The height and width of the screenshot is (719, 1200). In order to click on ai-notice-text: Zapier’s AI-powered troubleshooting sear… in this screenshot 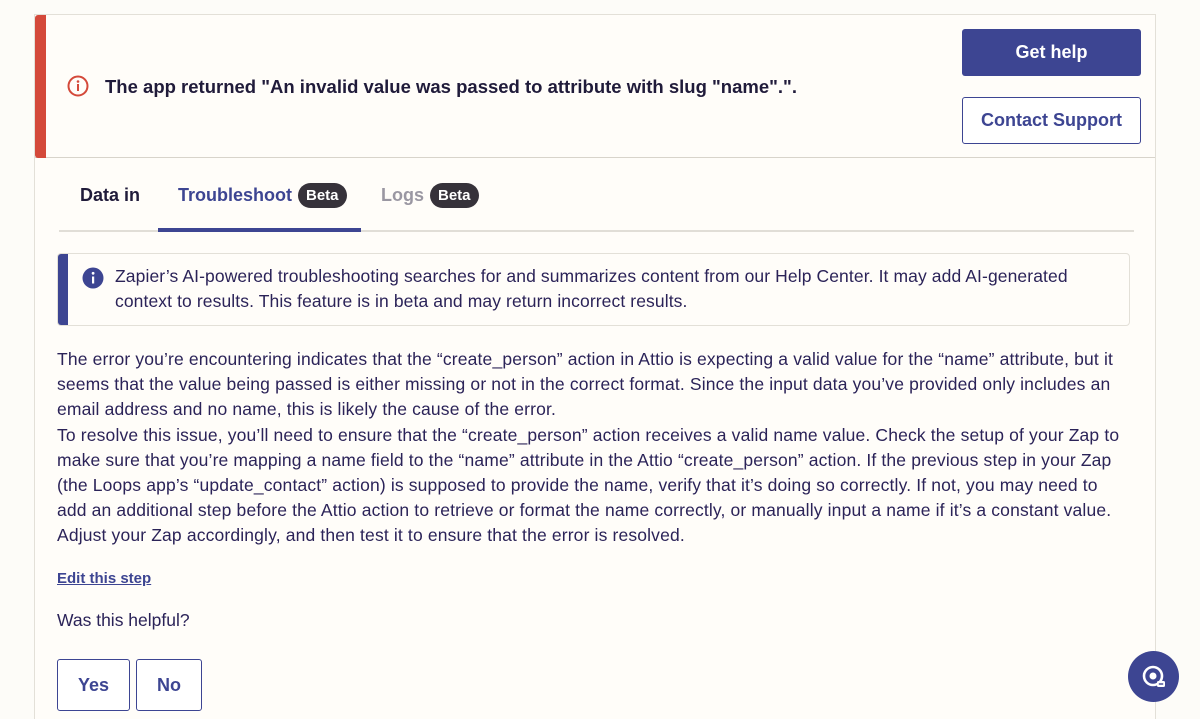, I will do `click(591, 288)`.